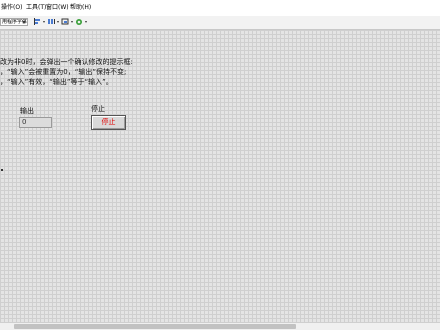 This screenshot has width=440, height=330. What do you see at coordinates (220, 8) in the screenshot?
I see `menu-bar: 操作(O) 工具(T) 窗口(W) 帮助(H)` at bounding box center [220, 8].